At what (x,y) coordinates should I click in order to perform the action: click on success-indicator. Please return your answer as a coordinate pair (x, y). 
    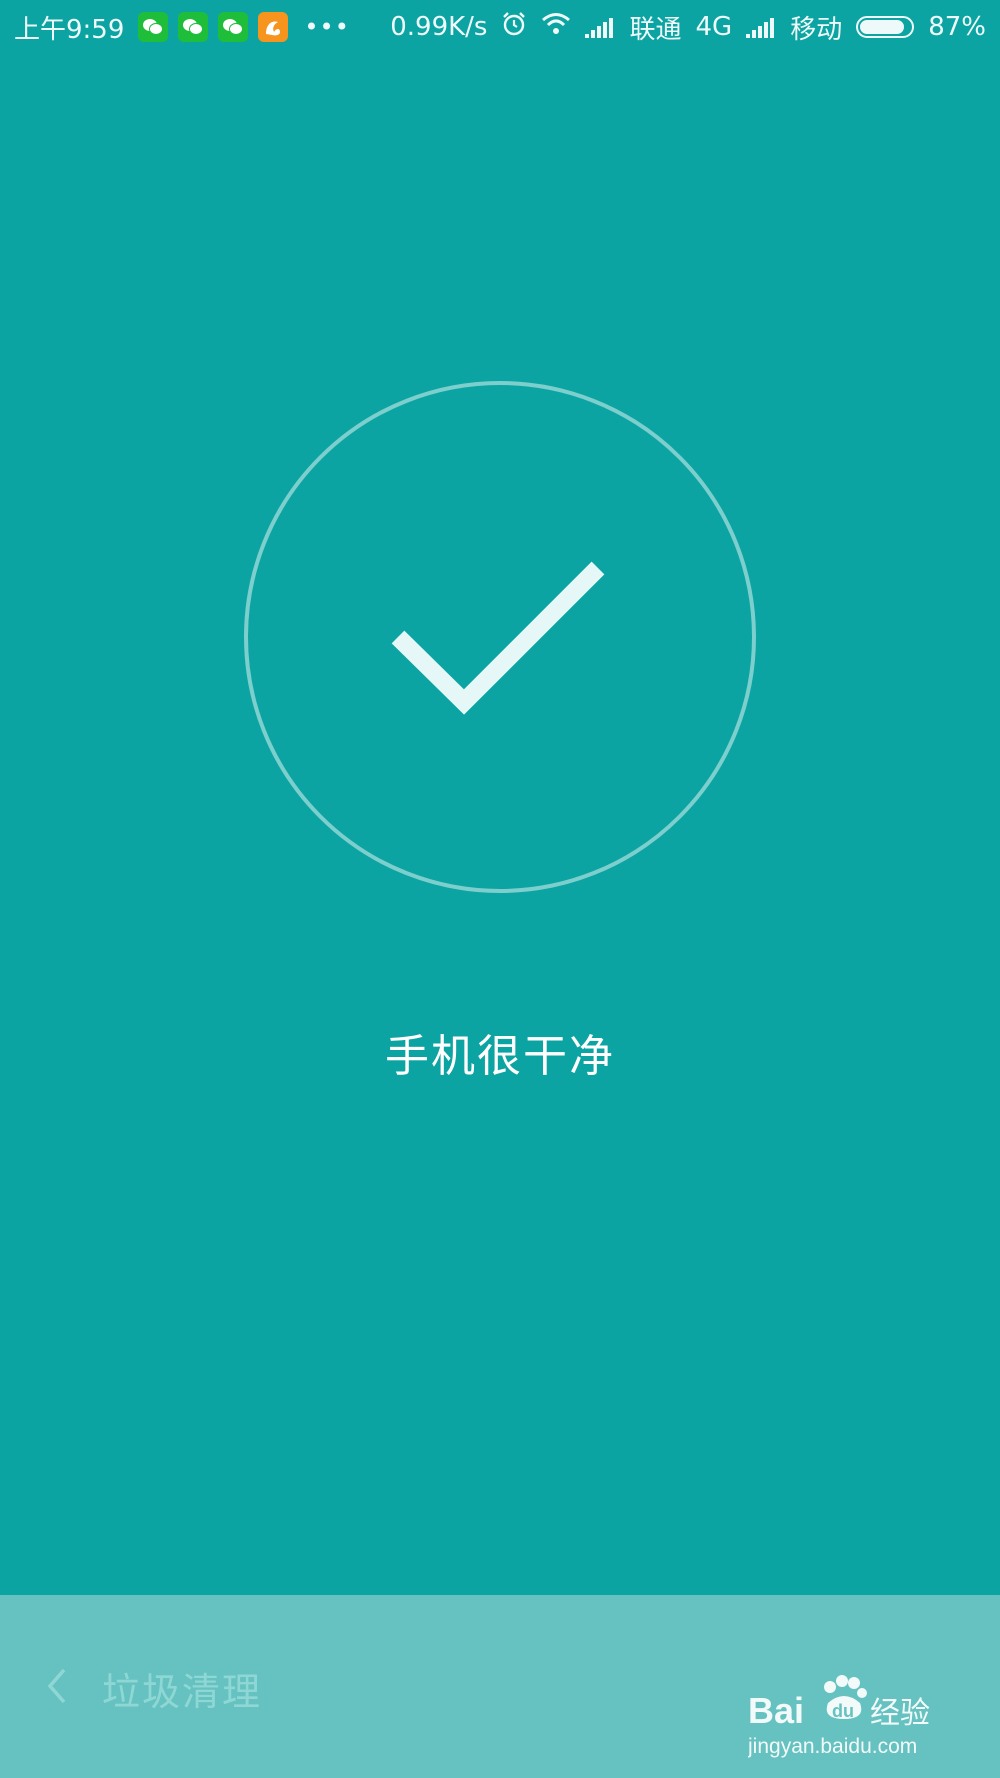
    Looking at the image, I should click on (500, 637).